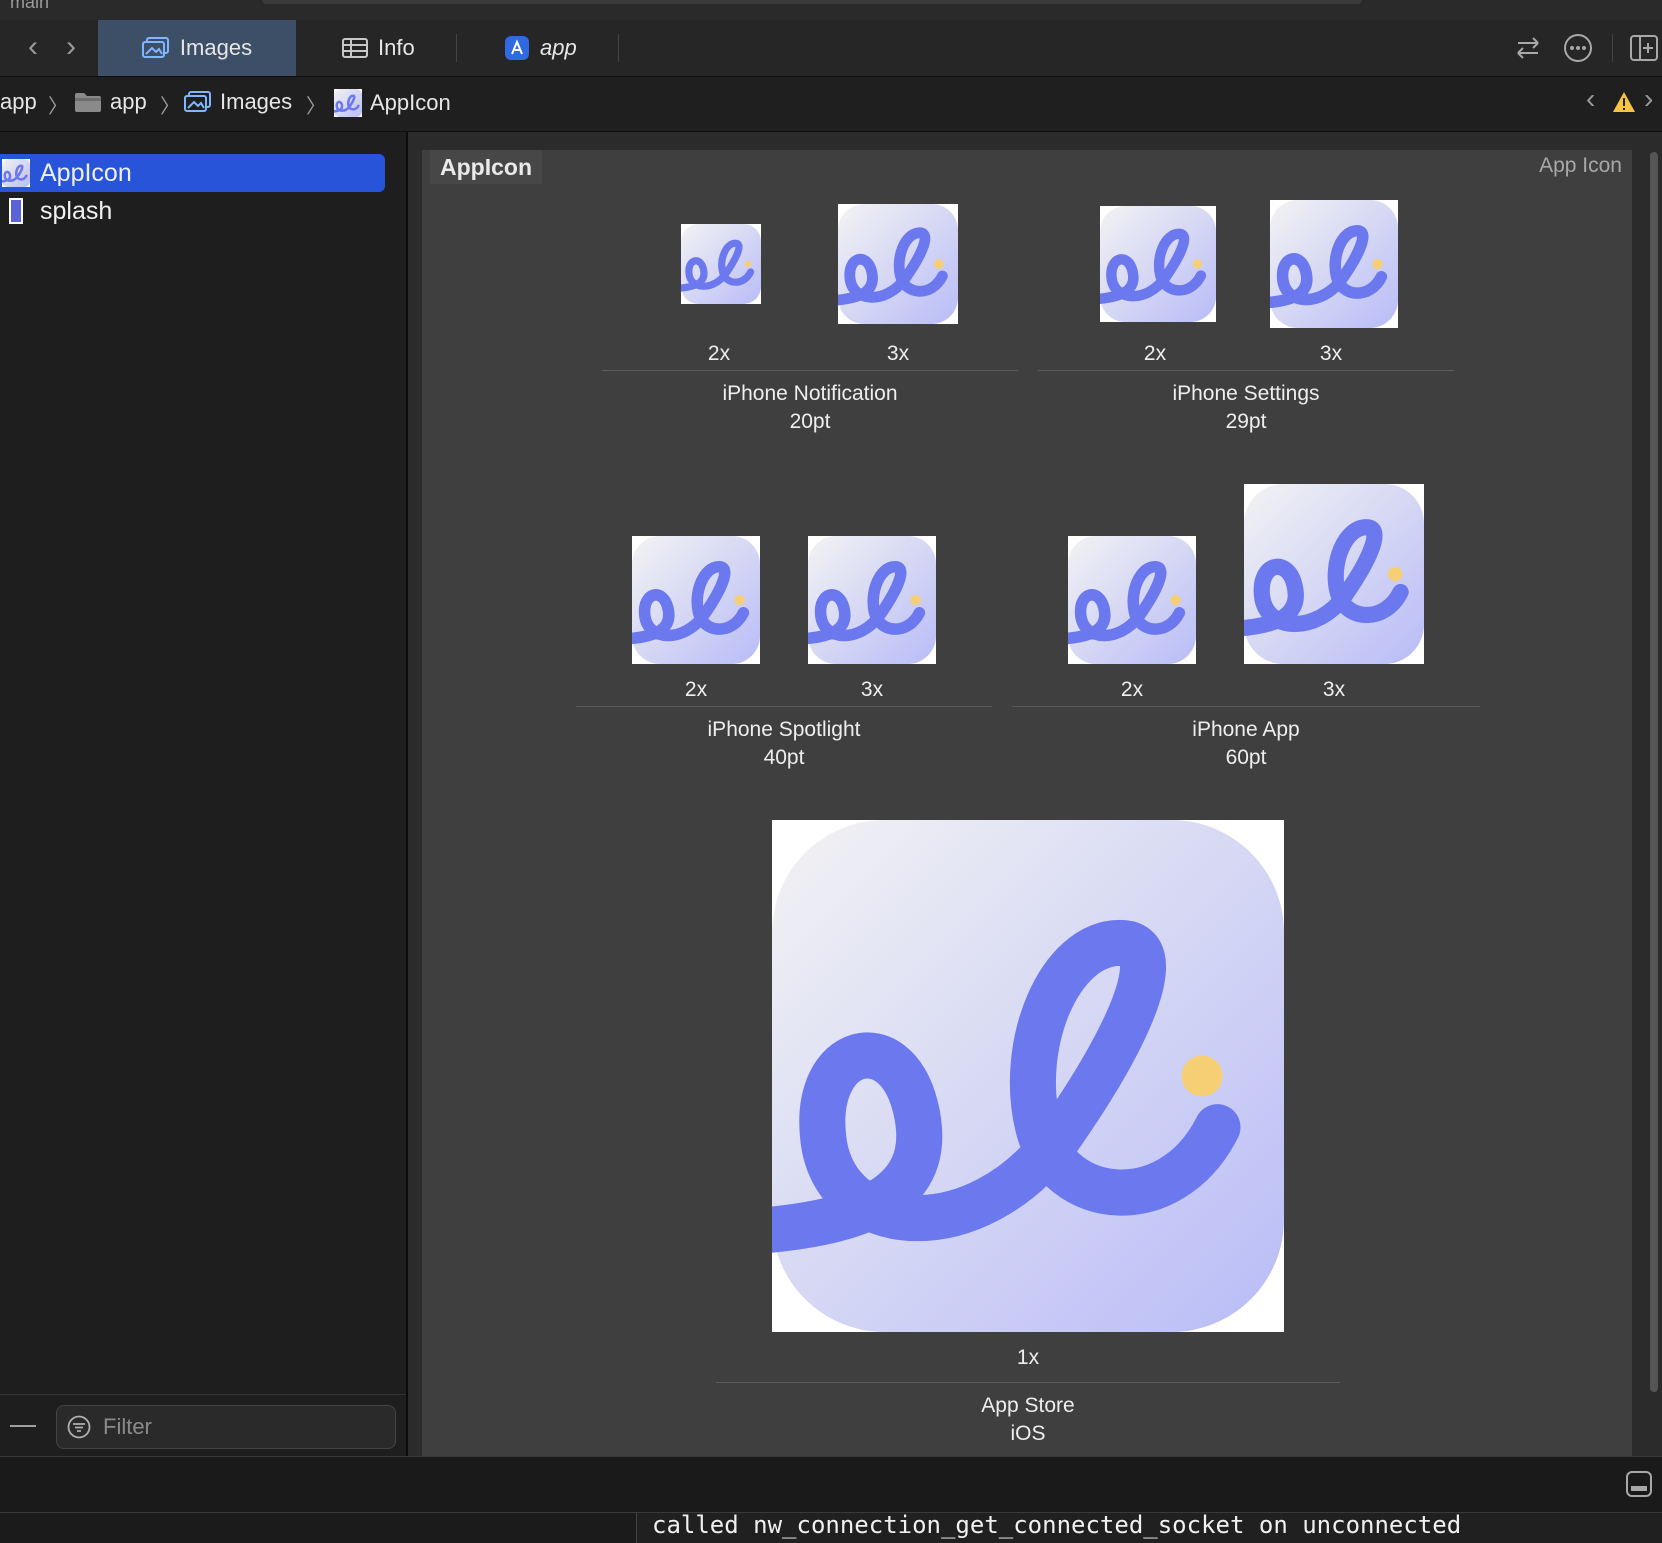 This screenshot has width=1662, height=1543. Describe the element at coordinates (1528, 48) in the screenshot. I see `swap-icon` at that location.